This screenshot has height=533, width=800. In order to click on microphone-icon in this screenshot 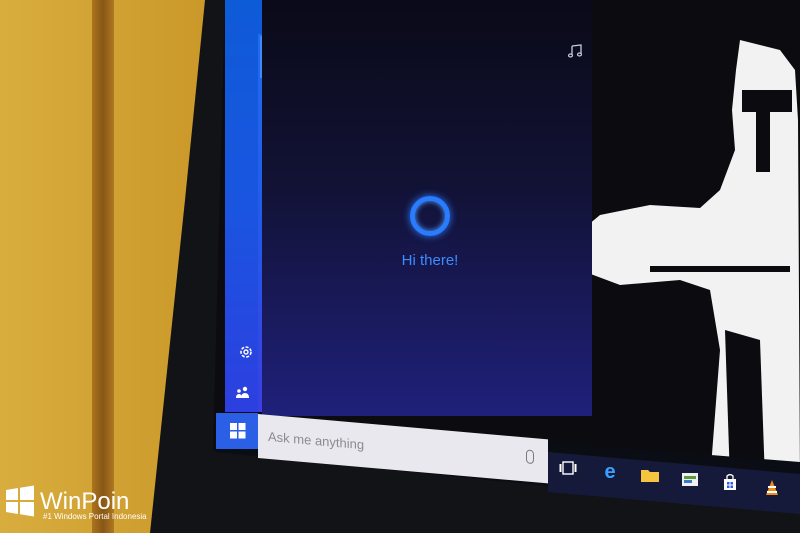, I will do `click(530, 457)`.